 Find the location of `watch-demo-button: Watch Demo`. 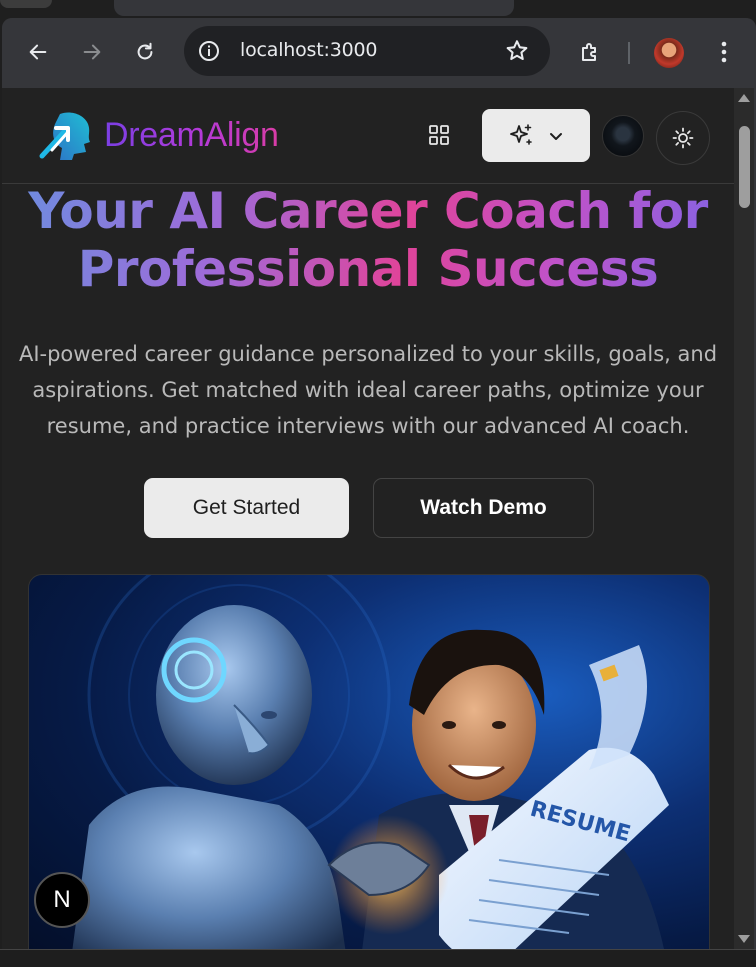

watch-demo-button: Watch Demo is located at coordinates (483, 508).